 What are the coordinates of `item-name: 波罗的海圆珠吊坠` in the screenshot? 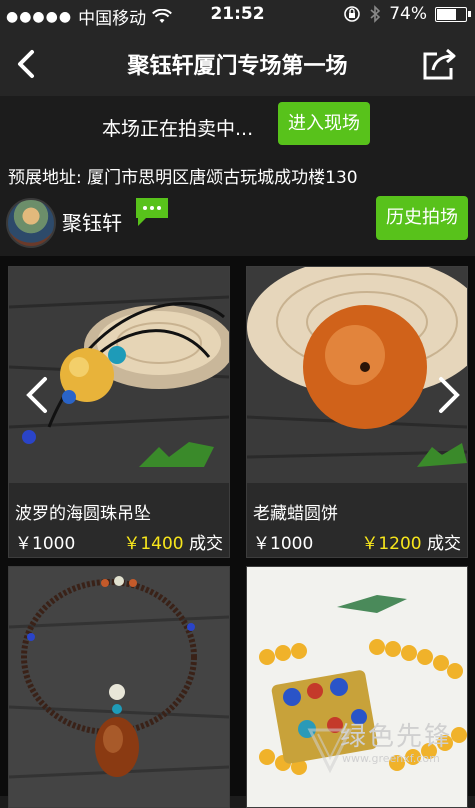 It's located at (83, 514).